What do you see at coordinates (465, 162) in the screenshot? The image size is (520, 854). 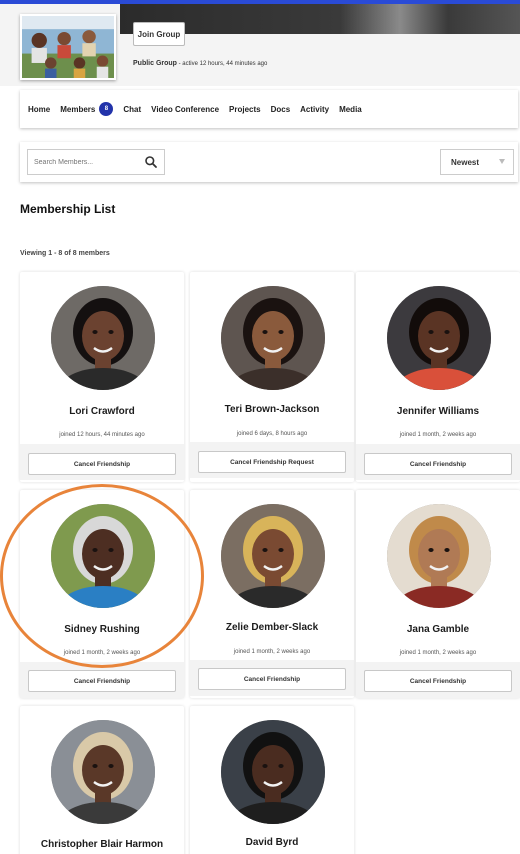 I see `sort-selected-label: Newest` at bounding box center [465, 162].